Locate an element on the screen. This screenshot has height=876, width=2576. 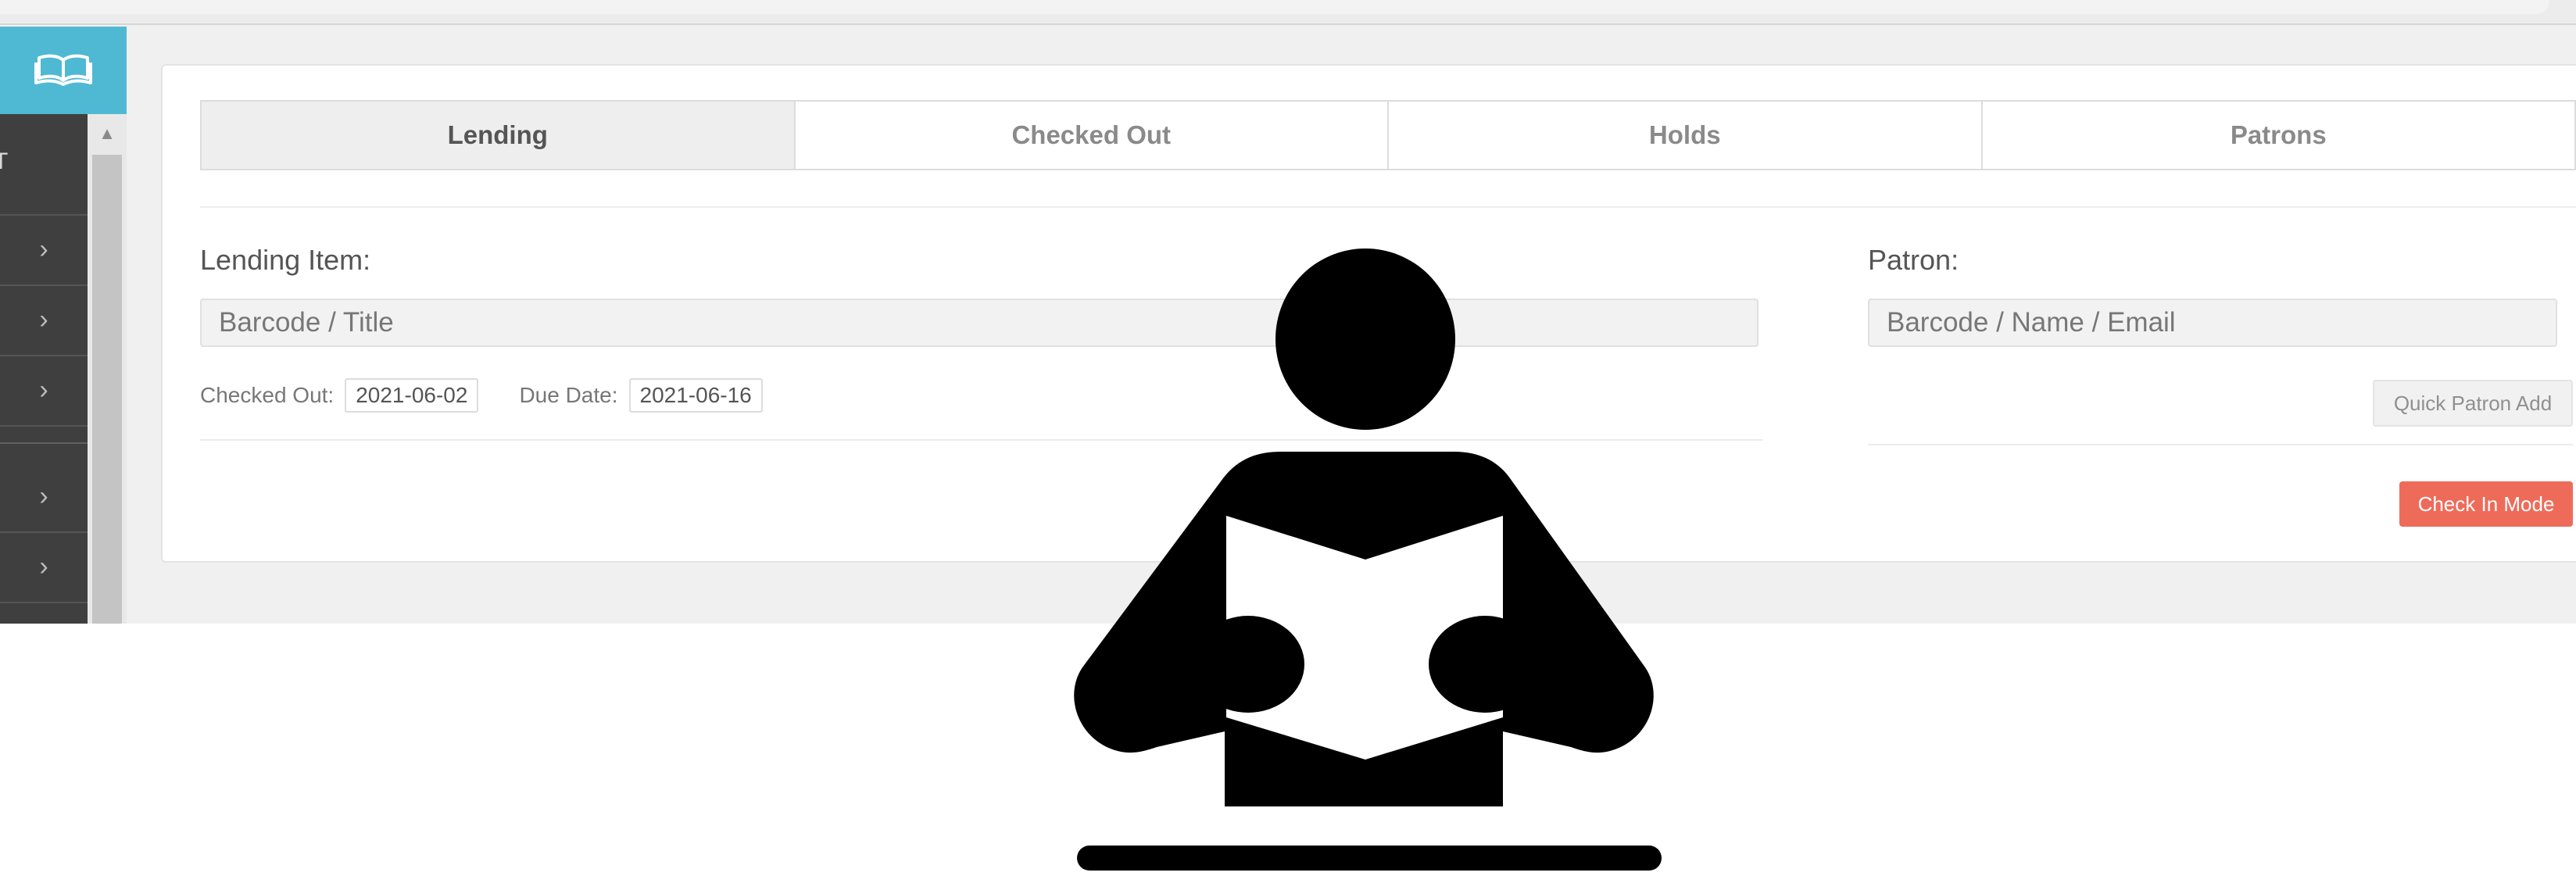
checked-out-date: 2021-06-02 is located at coordinates (412, 395).